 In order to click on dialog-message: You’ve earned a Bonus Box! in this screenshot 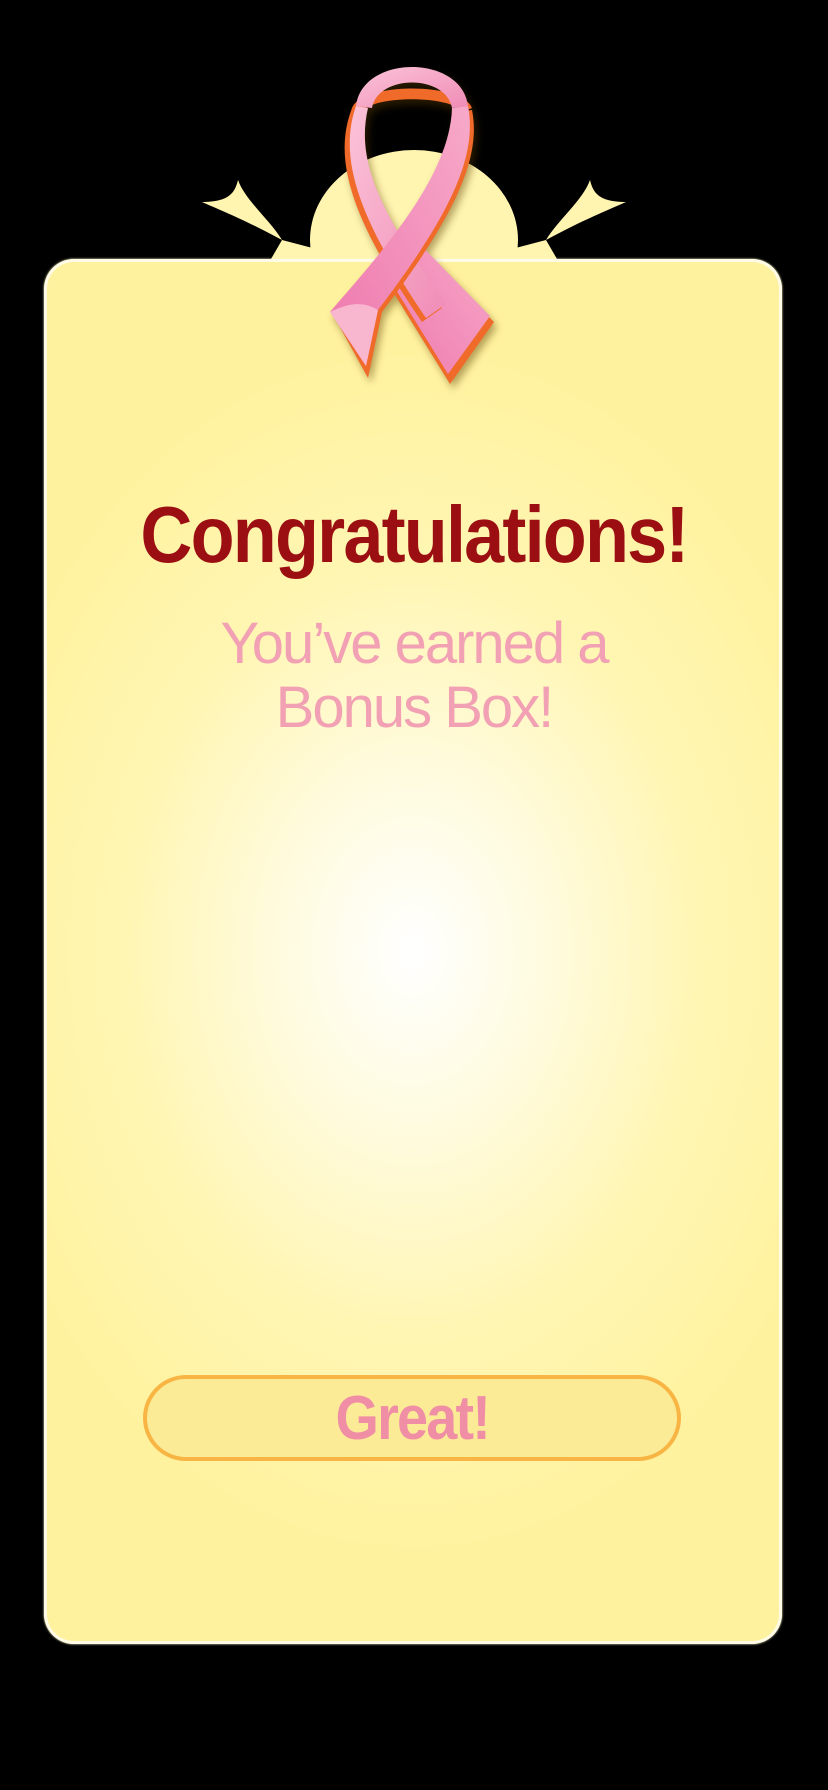, I will do `click(414, 676)`.